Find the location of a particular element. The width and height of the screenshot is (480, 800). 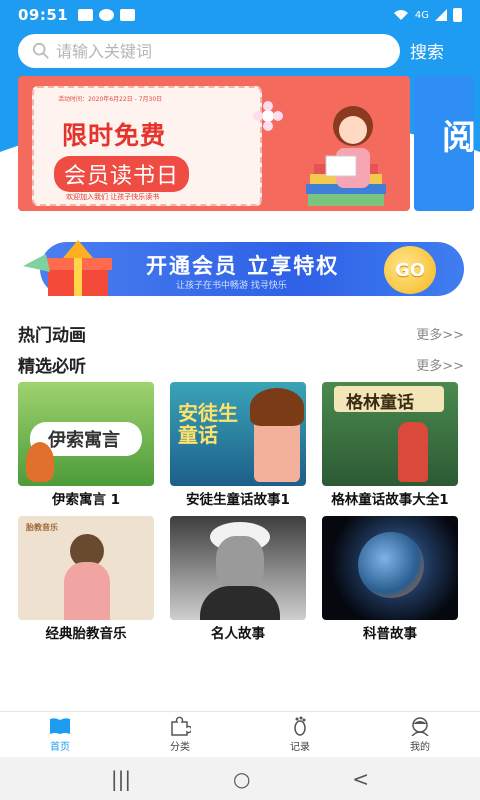

album-title: 经典胎教音乐 is located at coordinates (86, 634).